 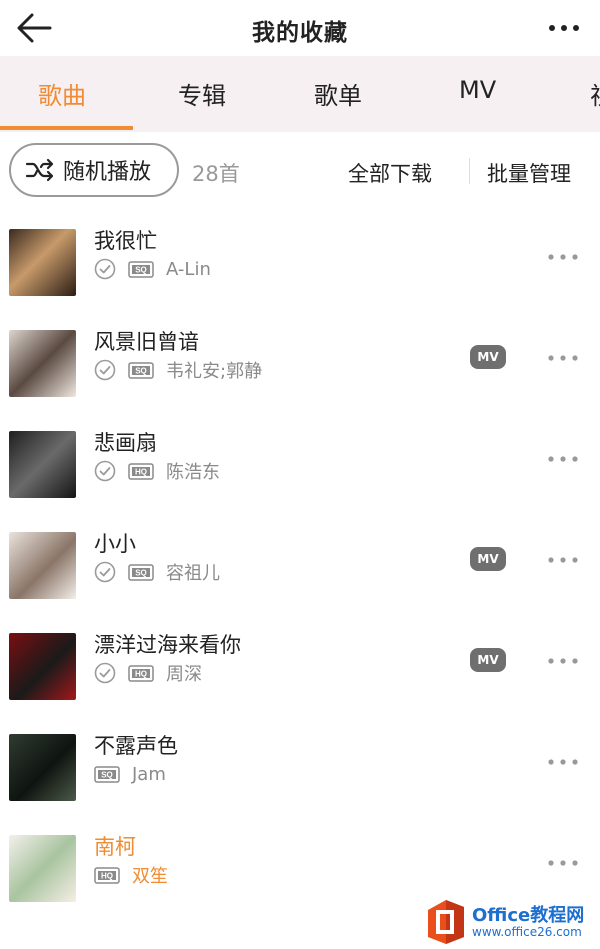 I want to click on download-all-button: 全部下载, so click(x=390, y=173).